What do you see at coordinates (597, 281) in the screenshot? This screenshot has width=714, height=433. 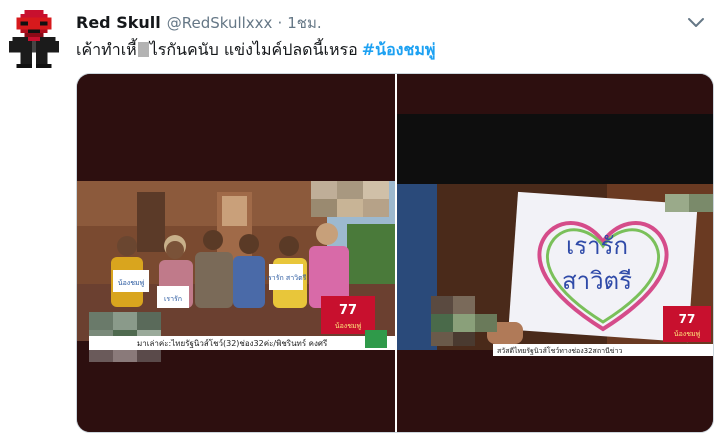 I see `photo-right-sign-line2: สาวิตรี` at bounding box center [597, 281].